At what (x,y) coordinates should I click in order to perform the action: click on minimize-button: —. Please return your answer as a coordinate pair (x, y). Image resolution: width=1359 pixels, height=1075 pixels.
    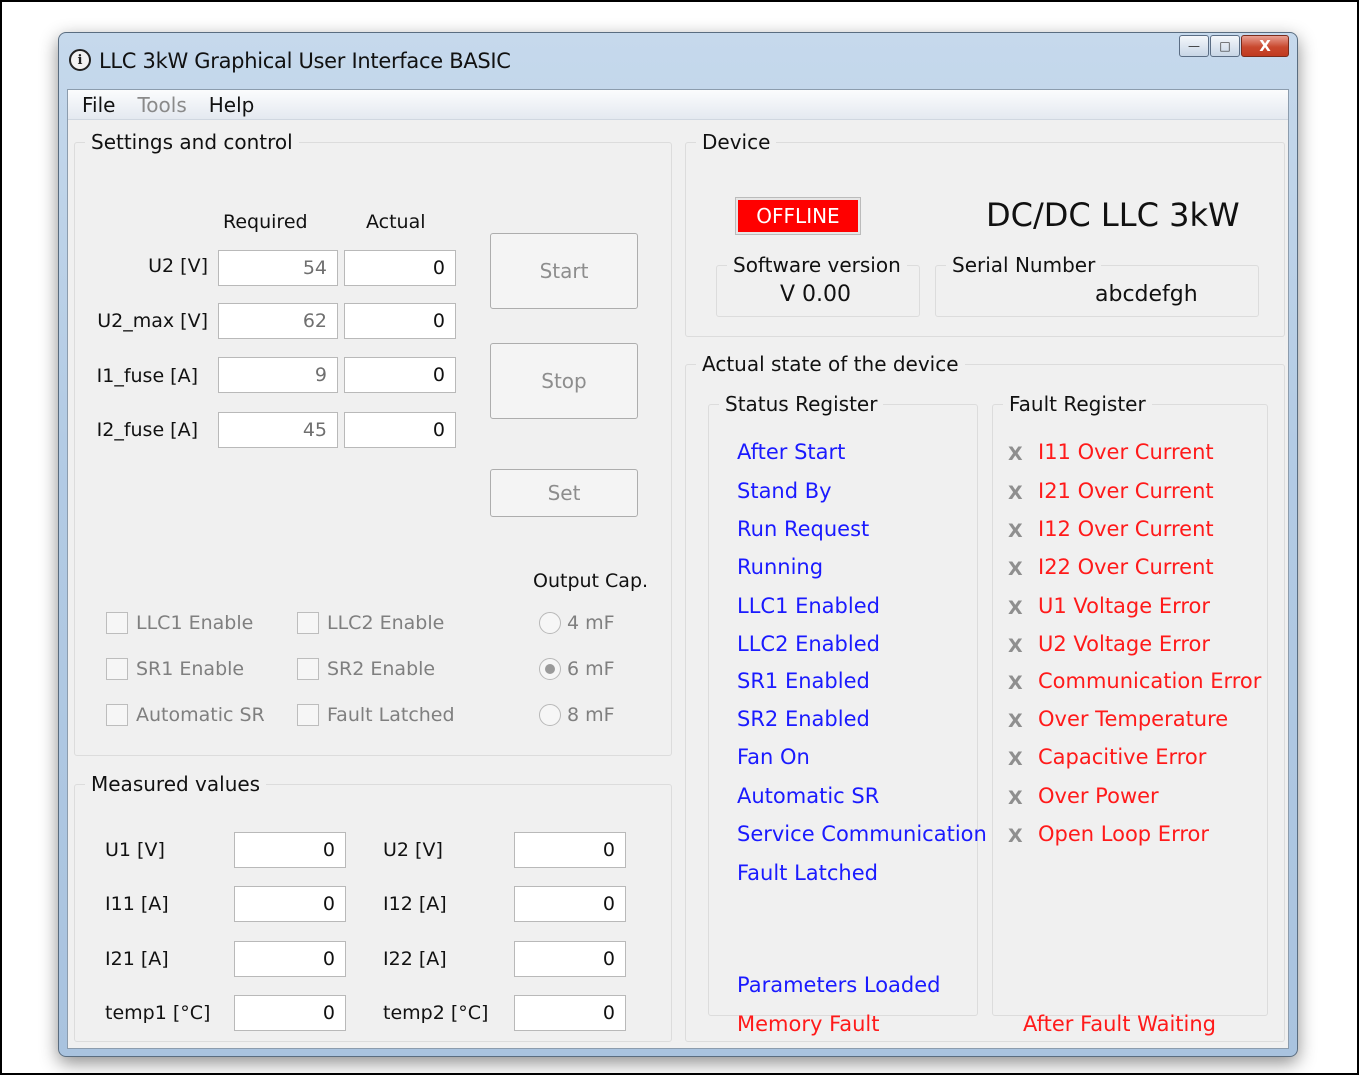
    Looking at the image, I should click on (1194, 46).